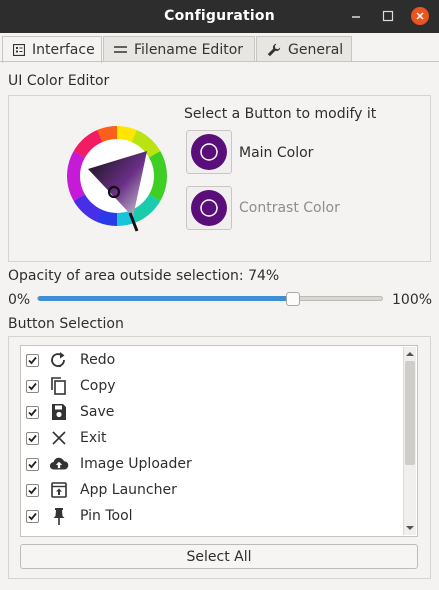  I want to click on scrollbar-thumb, so click(410, 413).